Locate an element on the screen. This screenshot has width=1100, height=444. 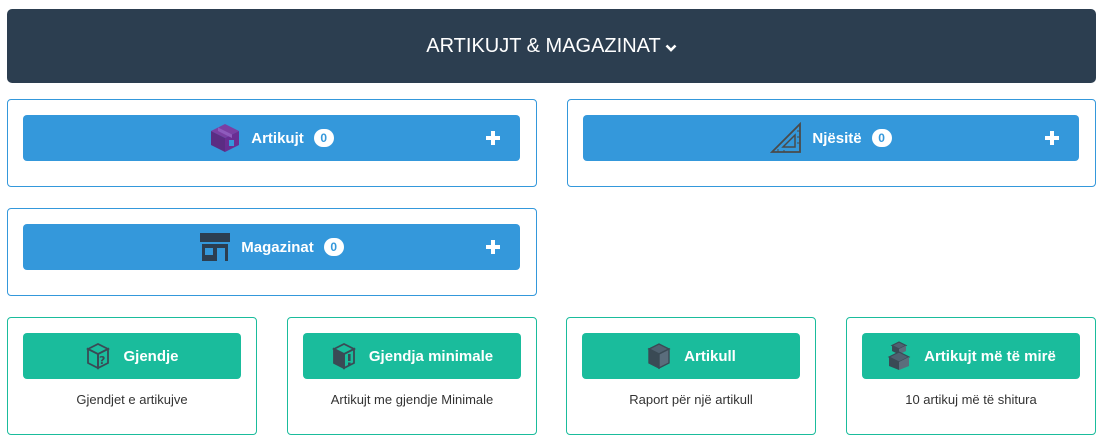
set-square-icon is located at coordinates (786, 138).